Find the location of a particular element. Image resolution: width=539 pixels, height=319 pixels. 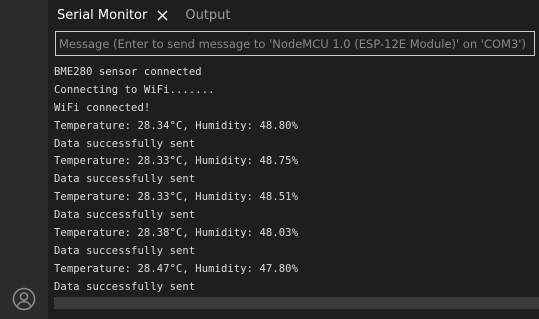

console-line: WiFi connected! is located at coordinates (102, 107).